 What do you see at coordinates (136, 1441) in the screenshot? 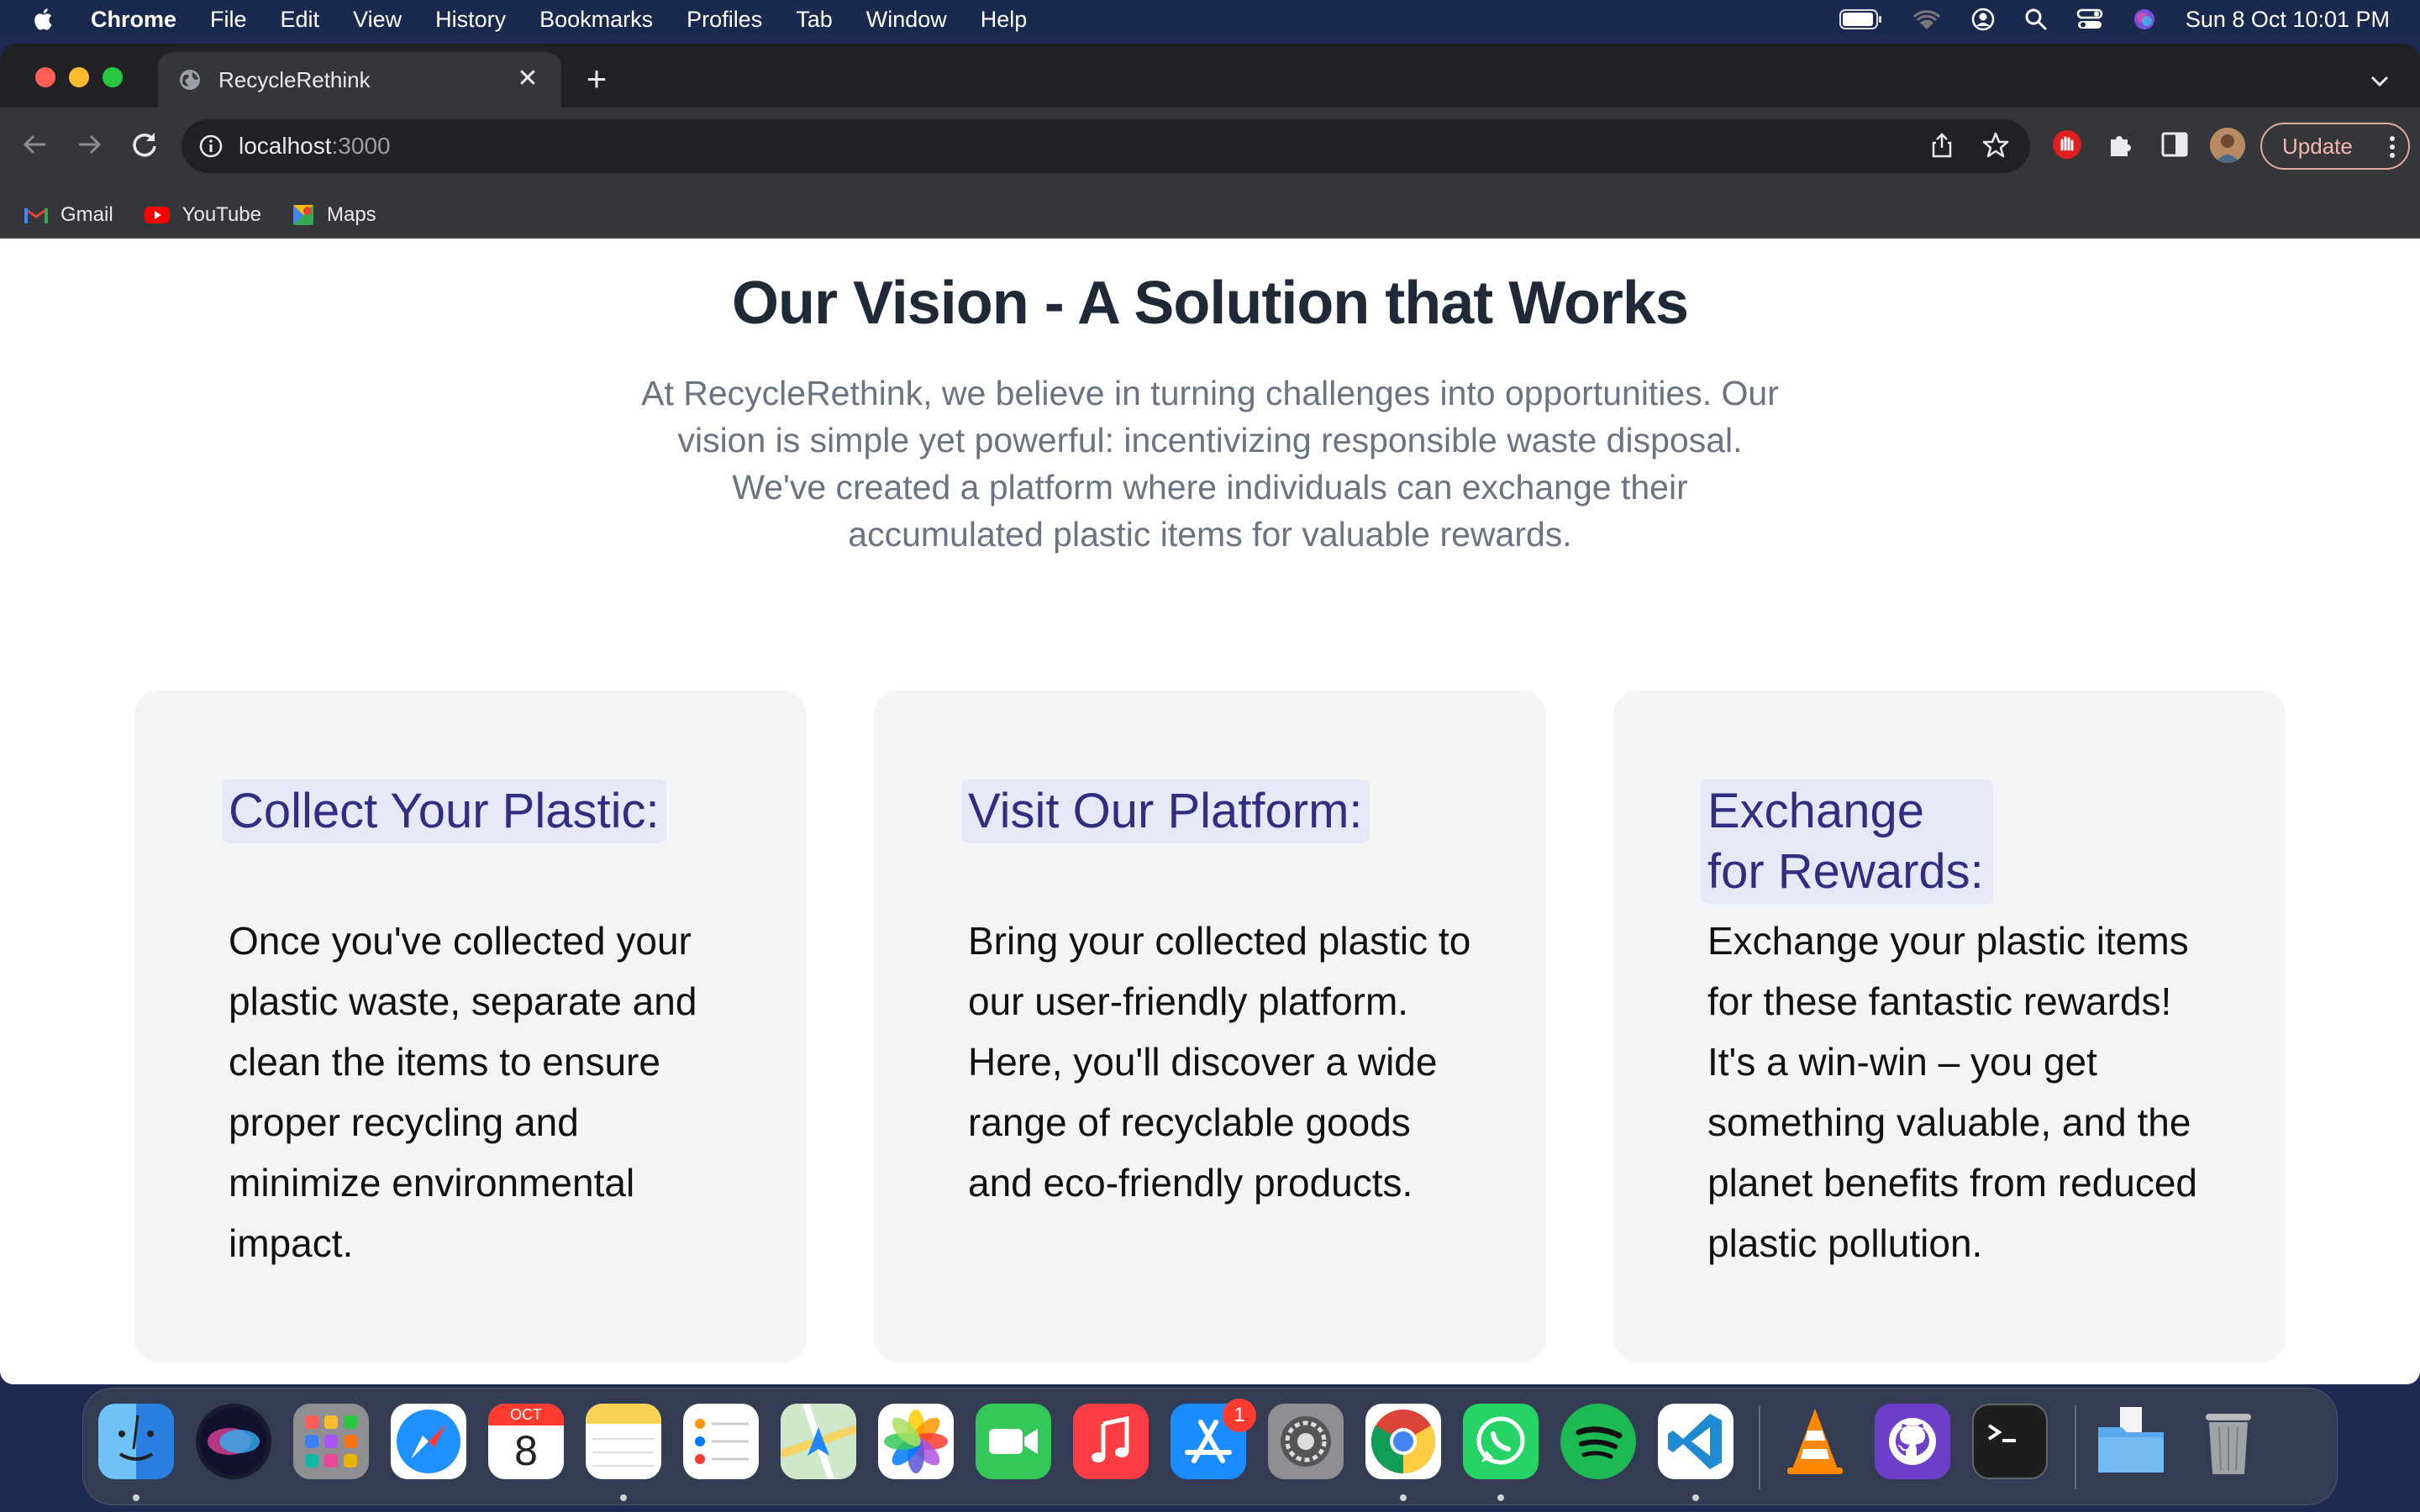
I see `finder-icon` at bounding box center [136, 1441].